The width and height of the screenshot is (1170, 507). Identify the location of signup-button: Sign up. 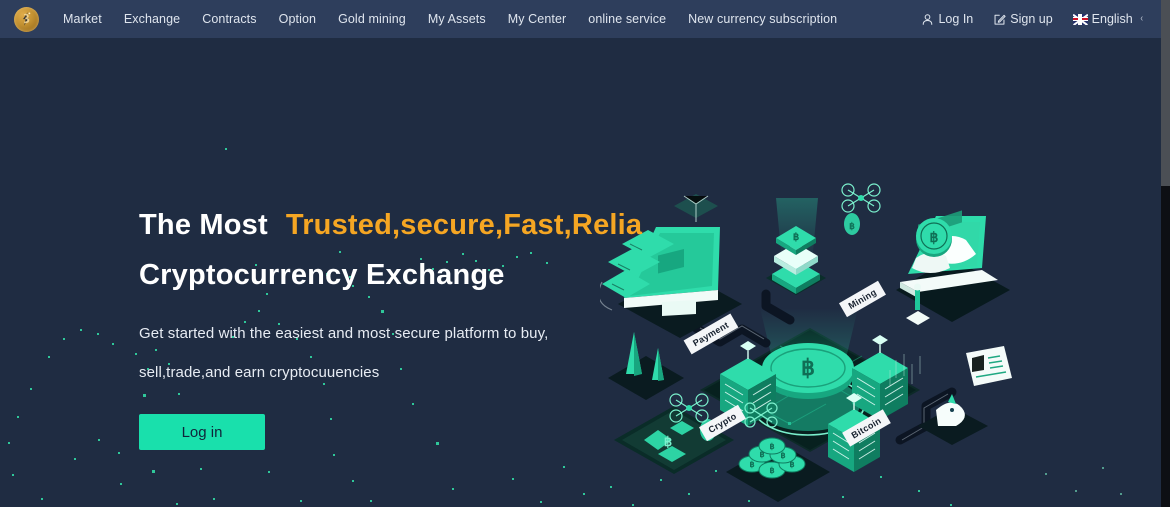
(1022, 19).